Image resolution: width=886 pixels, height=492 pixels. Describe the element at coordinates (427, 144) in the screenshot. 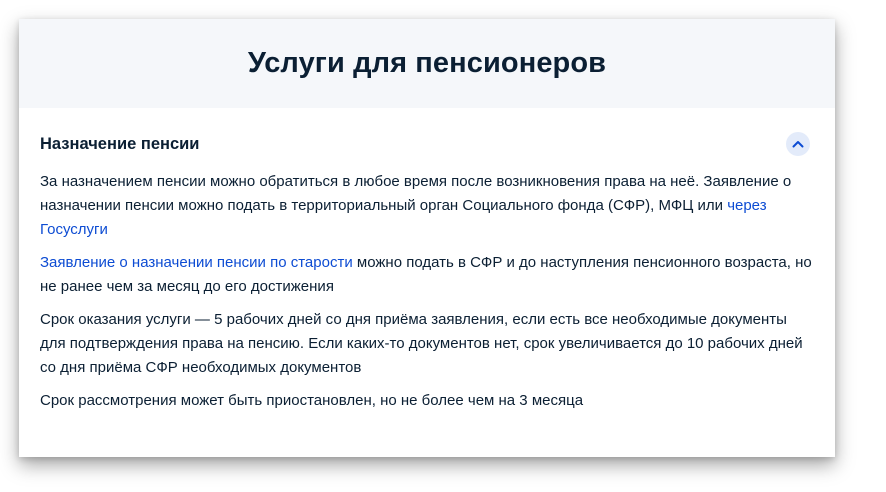

I see `accordion-header: Назначение пенсии` at that location.